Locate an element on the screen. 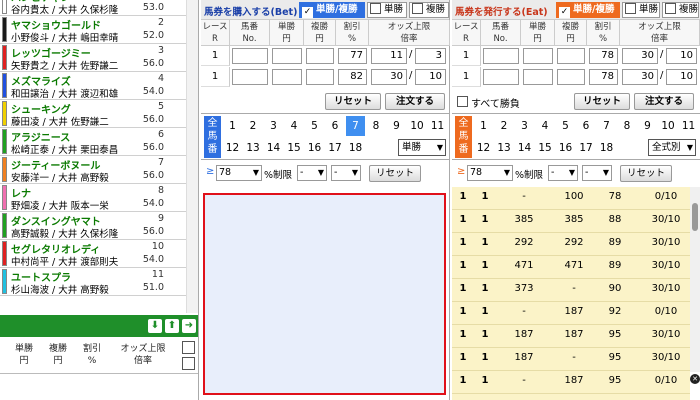  horse-row: メズマライズ 和田譲治 / 大井 渡辺和雄 4 54.0 is located at coordinates (93, 86).